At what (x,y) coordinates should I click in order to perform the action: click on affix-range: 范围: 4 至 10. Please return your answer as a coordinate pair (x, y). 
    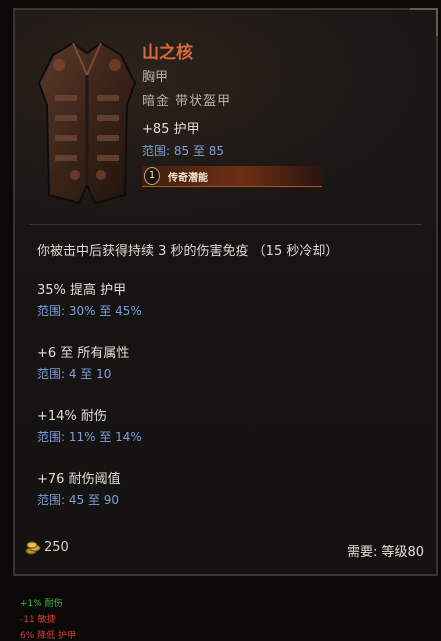
    Looking at the image, I should click on (74, 374).